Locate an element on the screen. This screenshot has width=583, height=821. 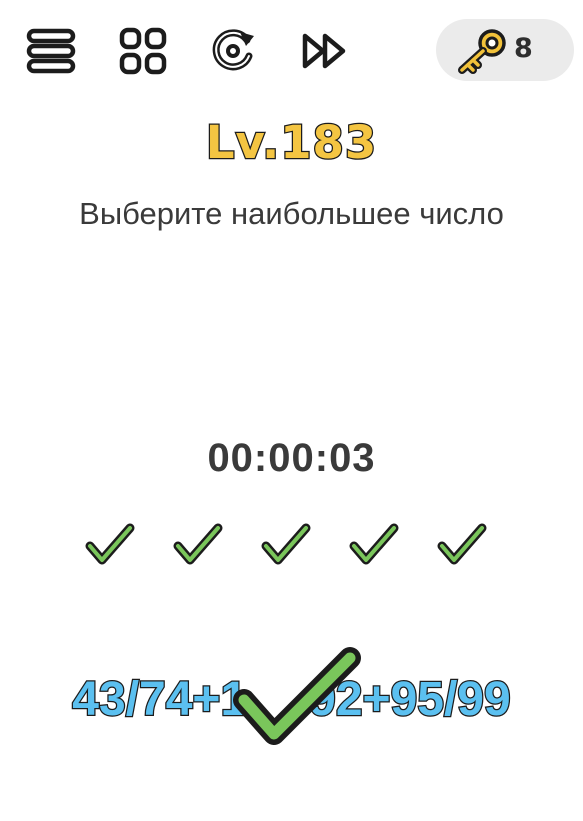
levels-grid-icon is located at coordinates (143, 51).